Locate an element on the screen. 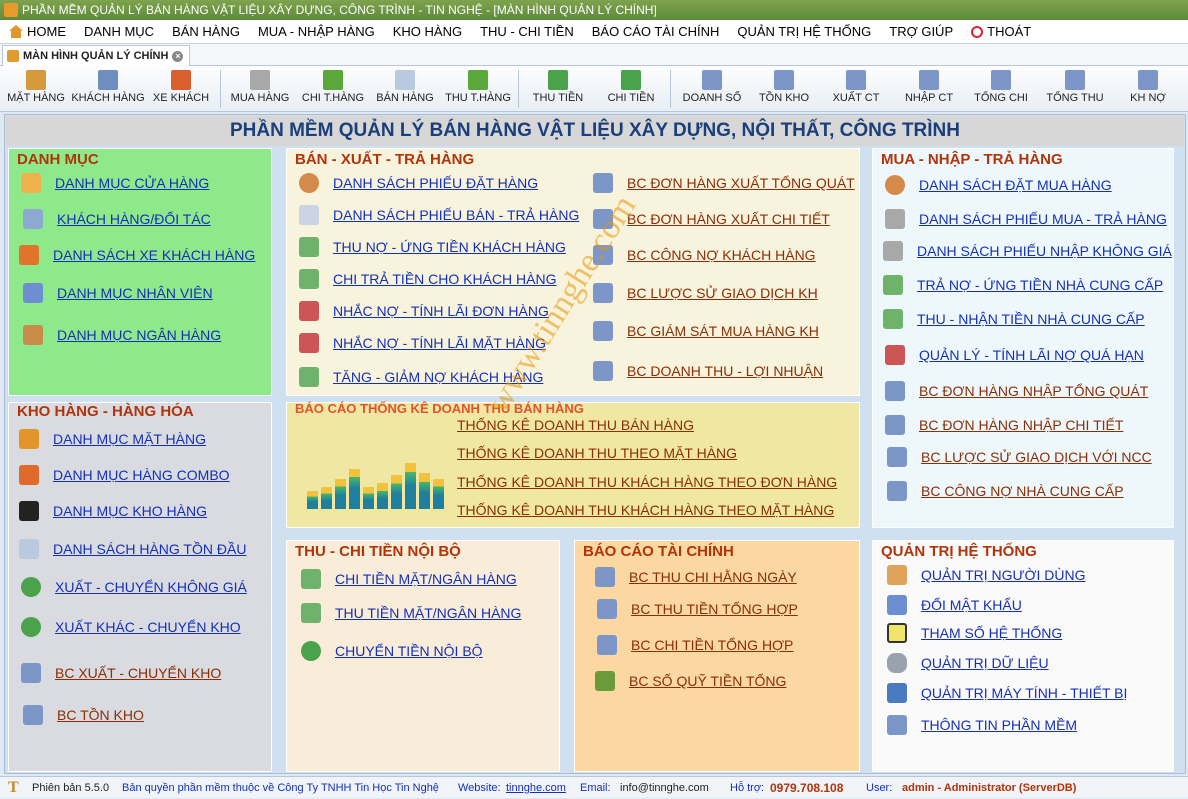 The height and width of the screenshot is (799, 1188). toolbar-thu-t-hang: THU T.HÀNG is located at coordinates (478, 89).